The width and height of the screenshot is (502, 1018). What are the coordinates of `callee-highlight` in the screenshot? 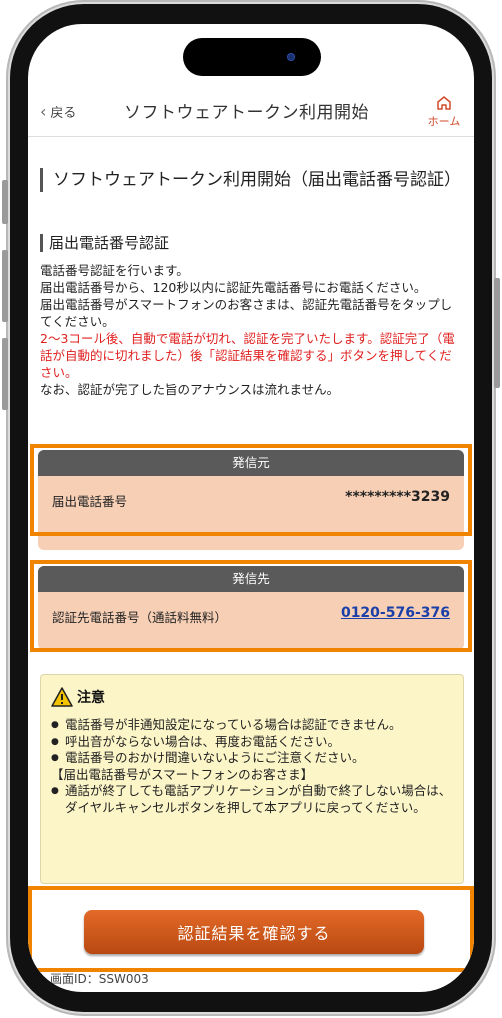 It's located at (251, 606).